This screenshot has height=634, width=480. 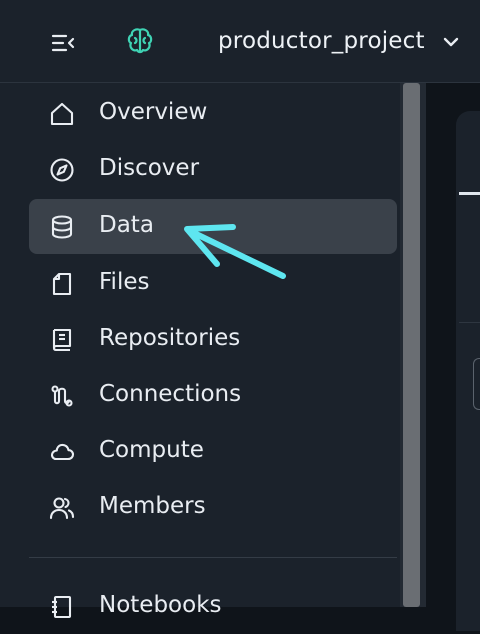 What do you see at coordinates (213, 283) in the screenshot?
I see `sidebar-item-files: Files` at bounding box center [213, 283].